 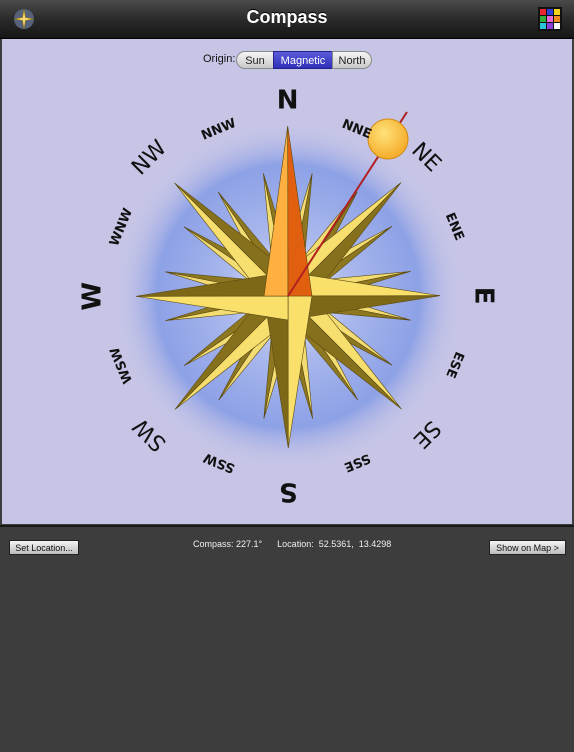 What do you see at coordinates (213, 544) in the screenshot?
I see `compass-label: Compass:` at bounding box center [213, 544].